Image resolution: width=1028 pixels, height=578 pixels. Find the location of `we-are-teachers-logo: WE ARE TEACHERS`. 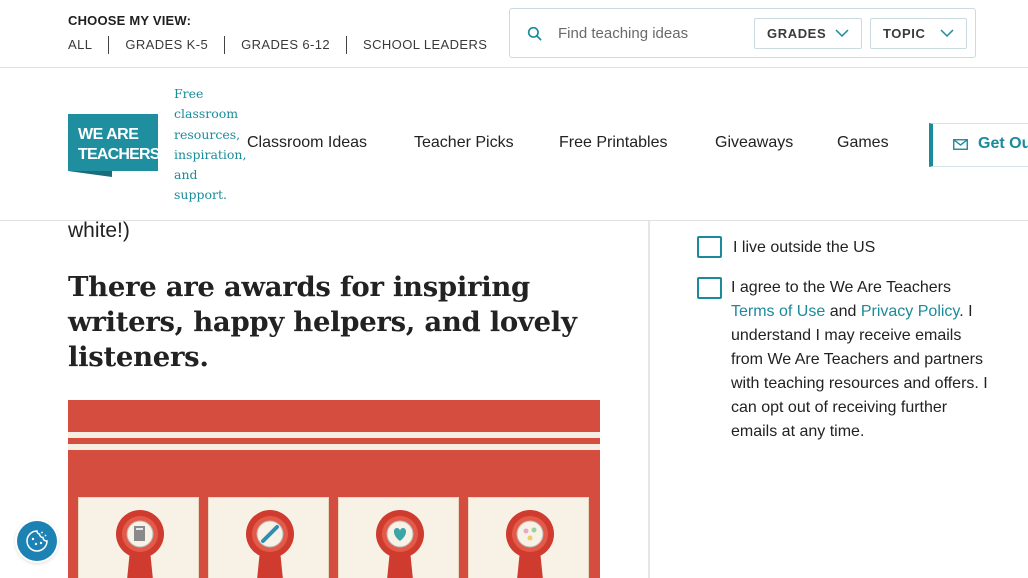

we-are-teachers-logo: WE ARE TEACHERS is located at coordinates (113, 145).